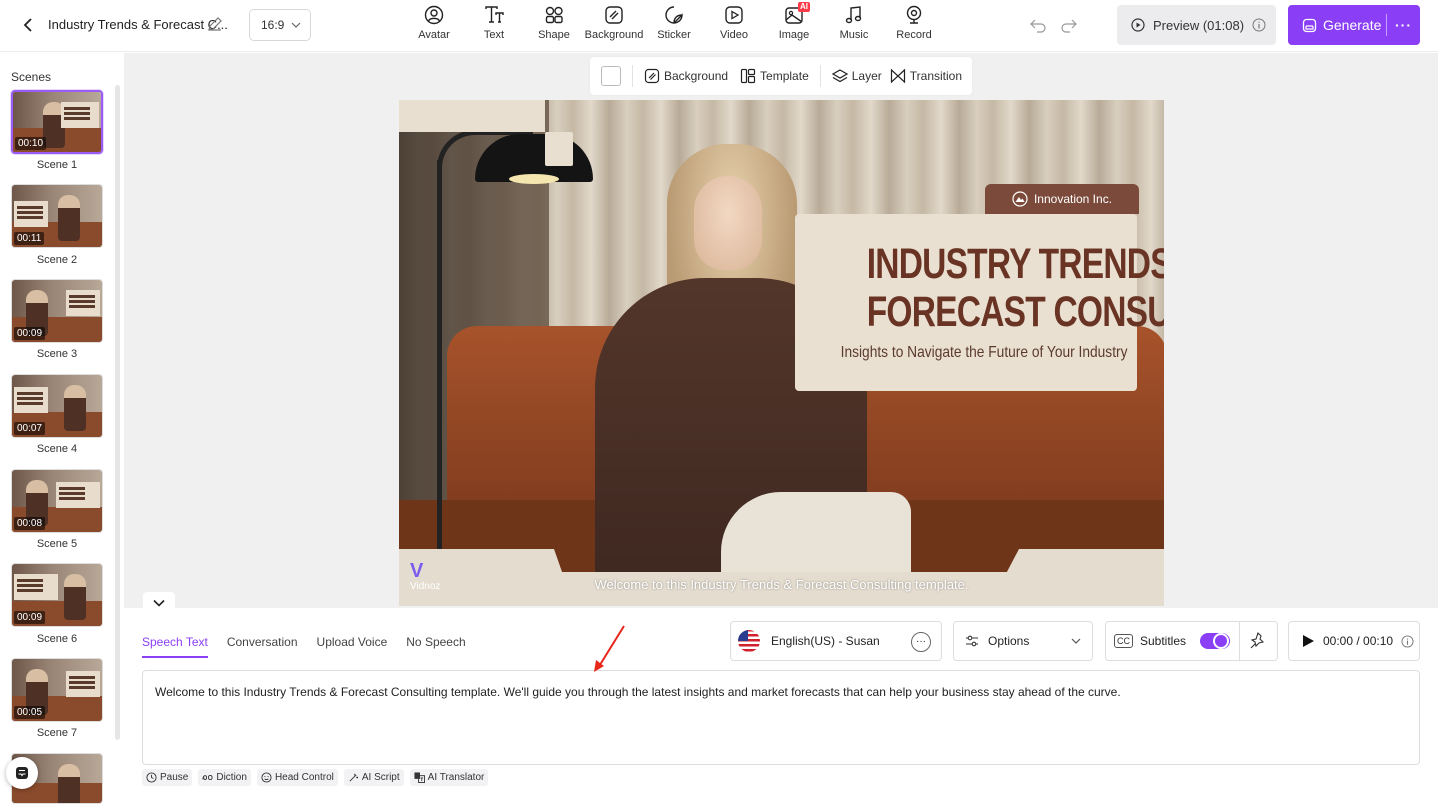 Image resolution: width=1438 pixels, height=804 pixels. Describe the element at coordinates (1196, 25) in the screenshot. I see `preview-button: Preview (01:08)` at that location.